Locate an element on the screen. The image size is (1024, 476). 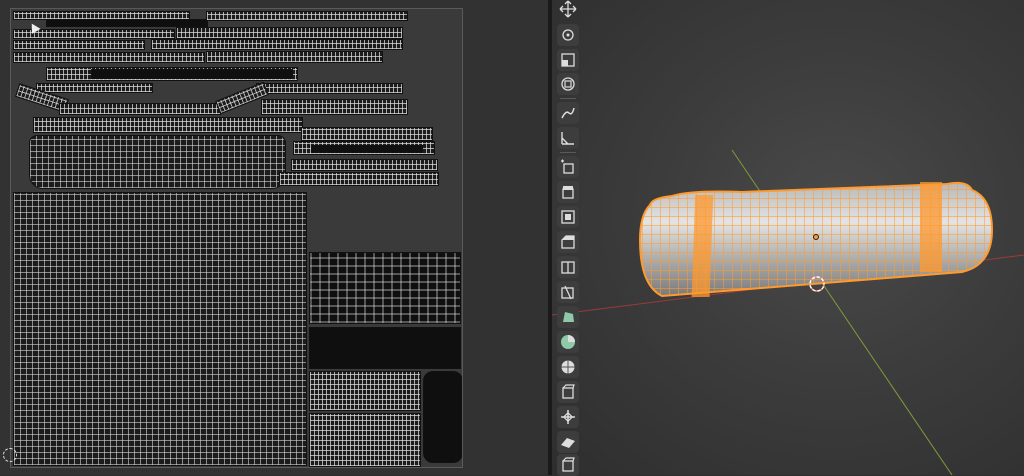
cursor-icon is located at coordinates (568, 35).